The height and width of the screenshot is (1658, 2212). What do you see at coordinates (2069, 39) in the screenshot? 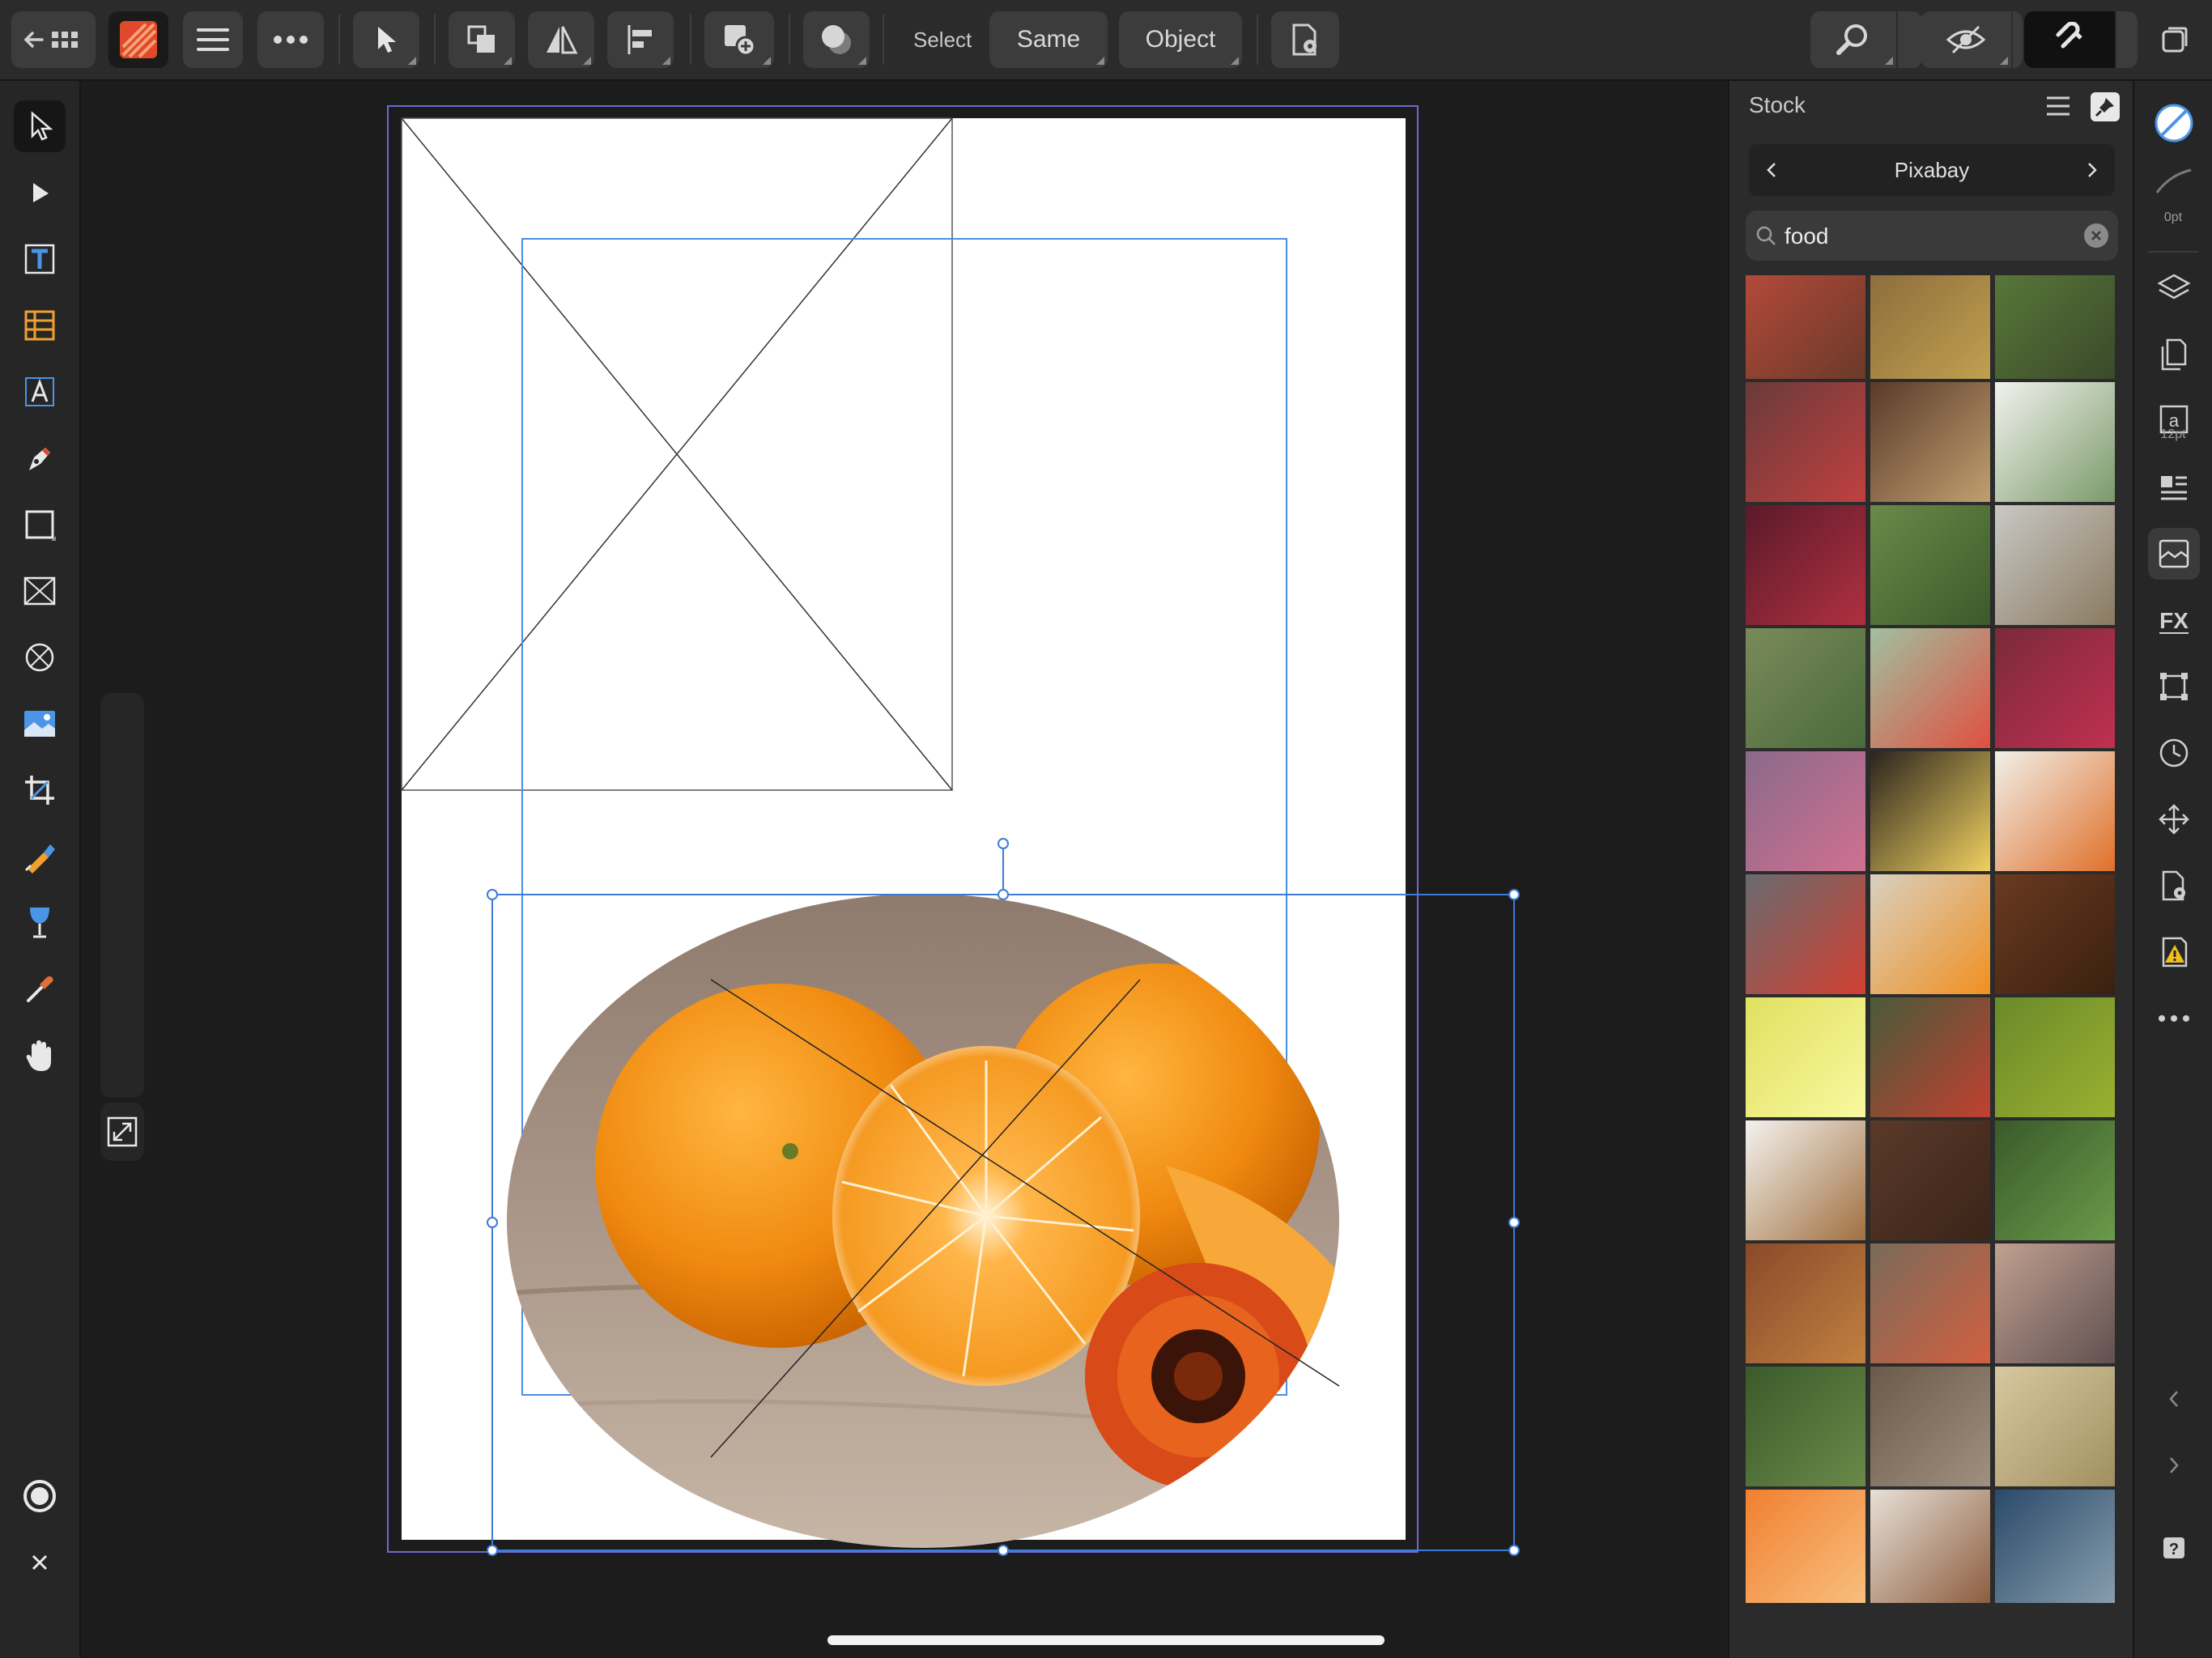
I see `snapping-button` at bounding box center [2069, 39].